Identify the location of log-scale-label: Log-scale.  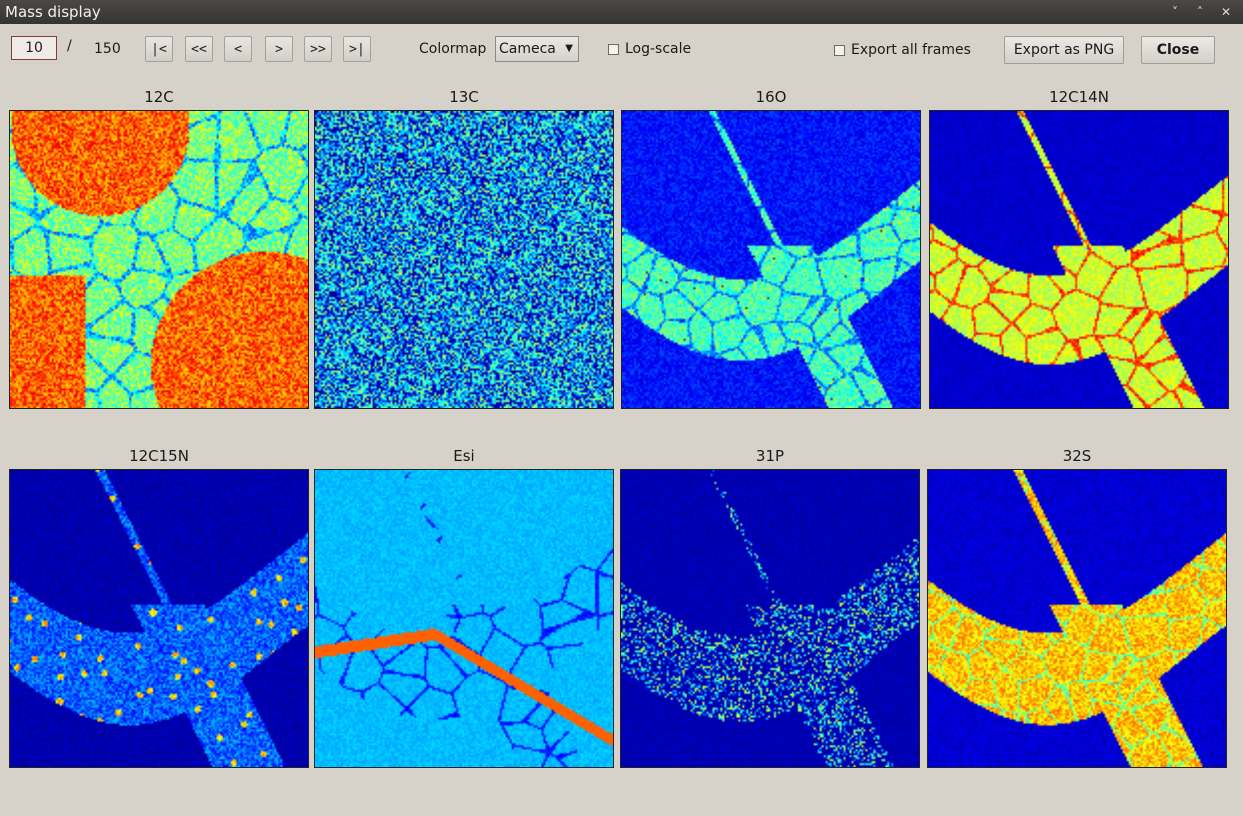
(658, 49).